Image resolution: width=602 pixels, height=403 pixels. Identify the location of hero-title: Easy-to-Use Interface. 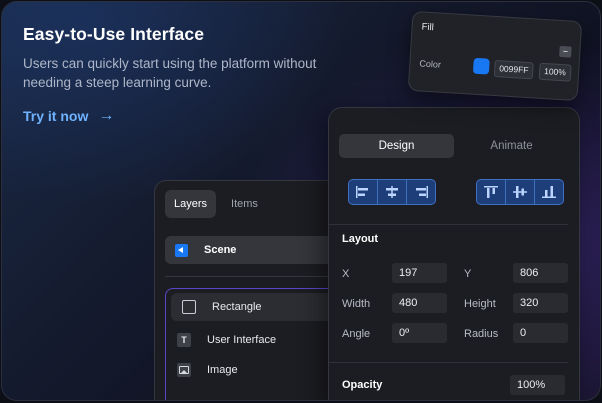
(114, 34).